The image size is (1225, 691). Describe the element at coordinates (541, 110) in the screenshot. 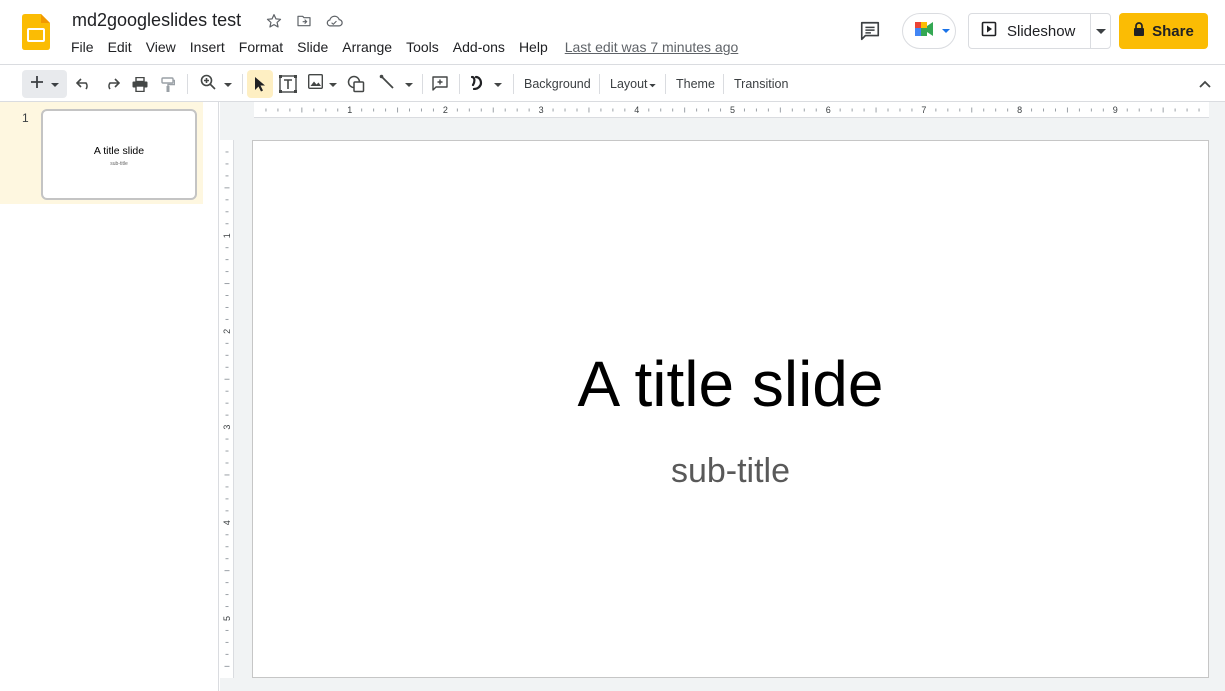

I see `ruler-h-label: 3` at that location.